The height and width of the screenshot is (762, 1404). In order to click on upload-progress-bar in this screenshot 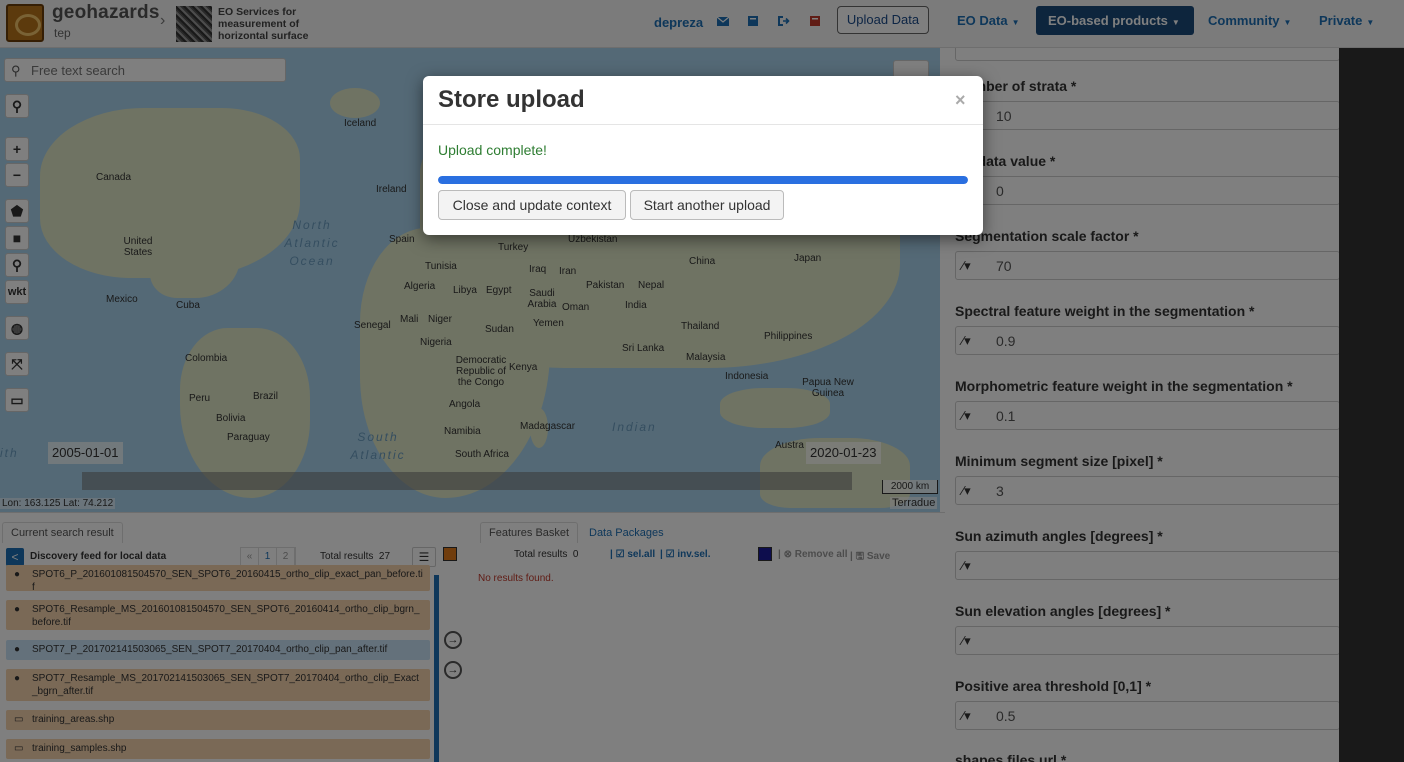, I will do `click(703, 180)`.